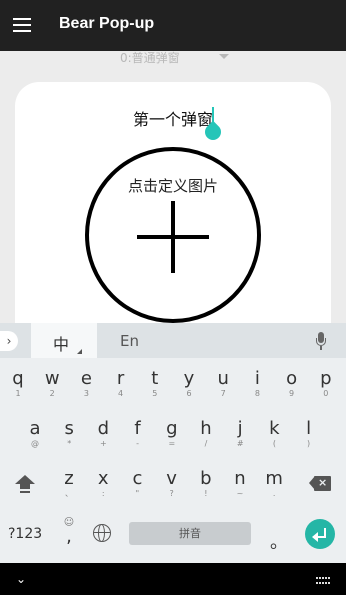 The height and width of the screenshot is (595, 346). I want to click on tab-chinese: 中, so click(64, 340).